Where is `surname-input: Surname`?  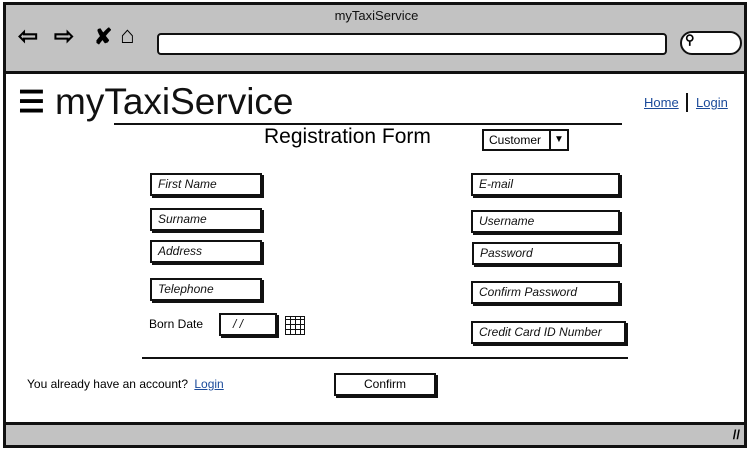 surname-input: Surname is located at coordinates (206, 219).